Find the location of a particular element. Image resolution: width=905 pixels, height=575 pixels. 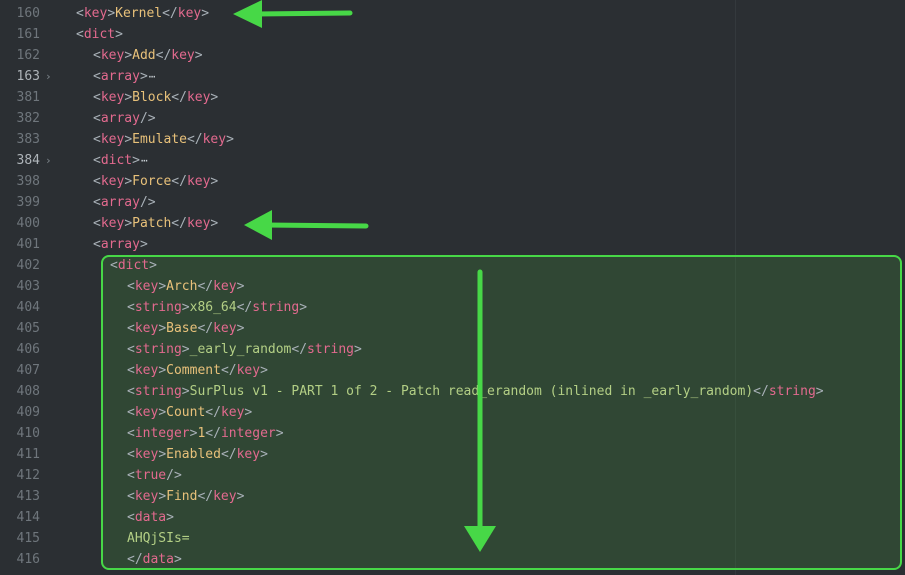

line-number: 382 is located at coordinates (28, 118).